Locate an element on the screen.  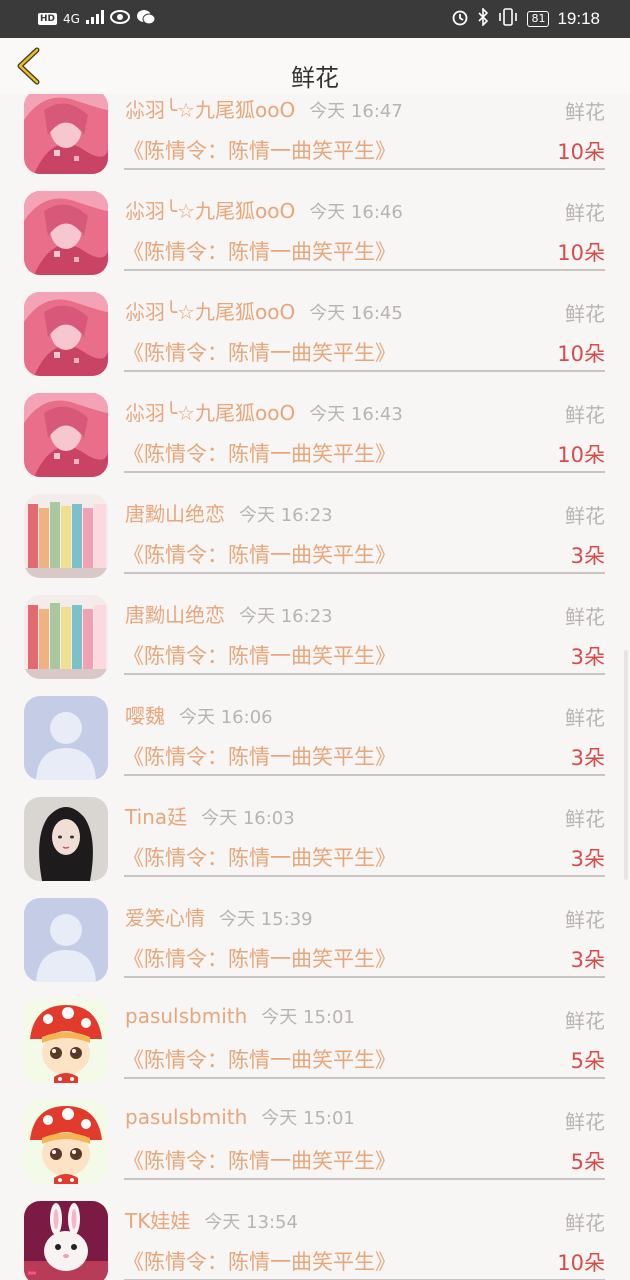
timestamp: 今天 16:06 is located at coordinates (226, 717).